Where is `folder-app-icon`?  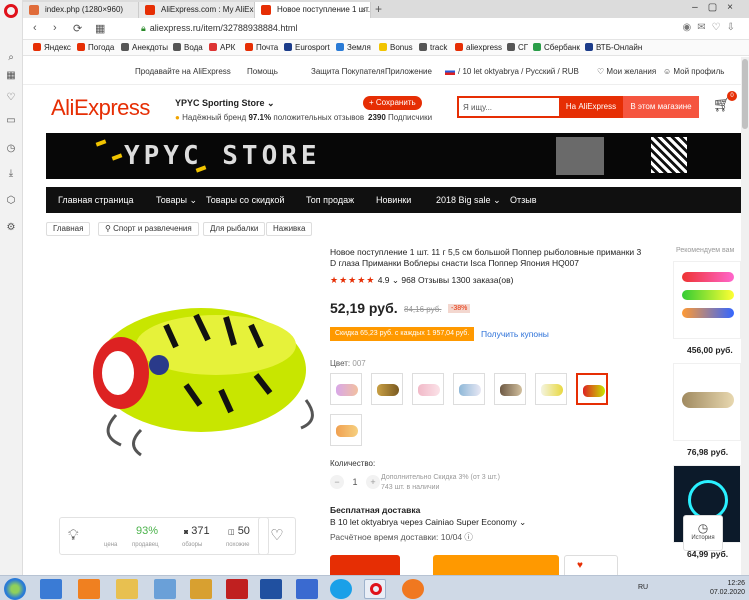 folder-app-icon is located at coordinates (127, 589).